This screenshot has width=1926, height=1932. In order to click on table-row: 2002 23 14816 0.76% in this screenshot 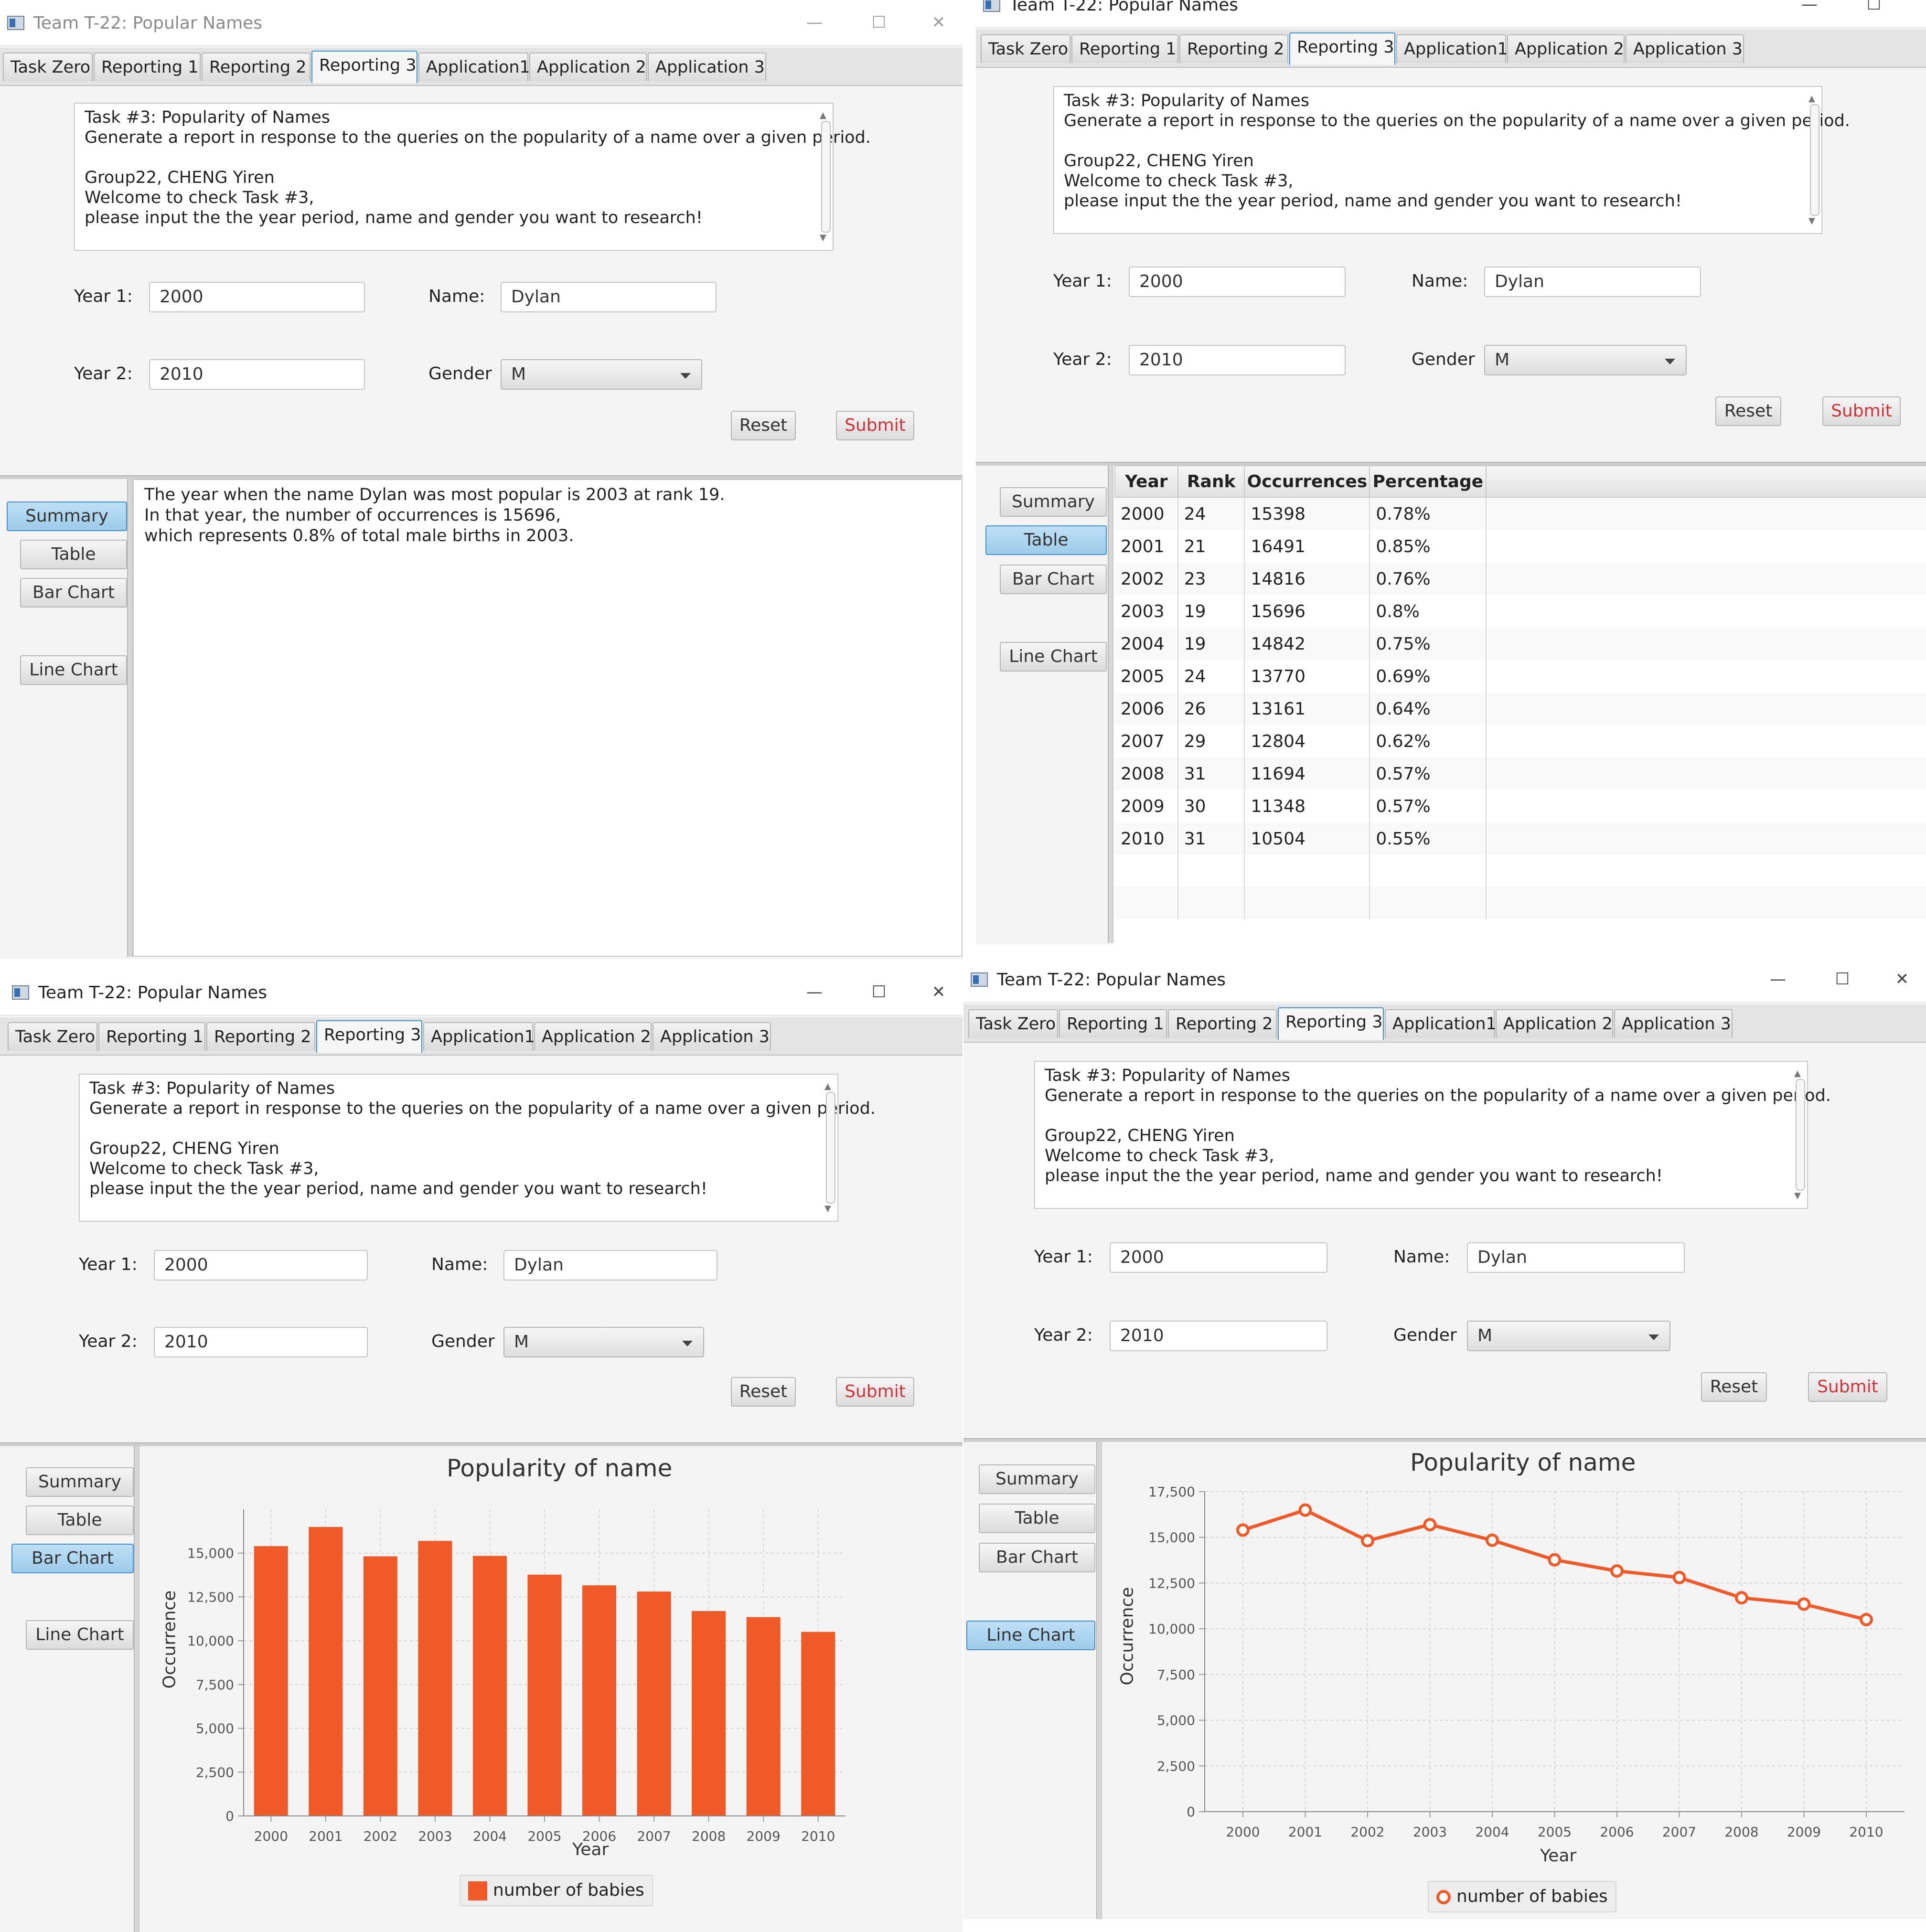, I will do `click(1520, 579)`.